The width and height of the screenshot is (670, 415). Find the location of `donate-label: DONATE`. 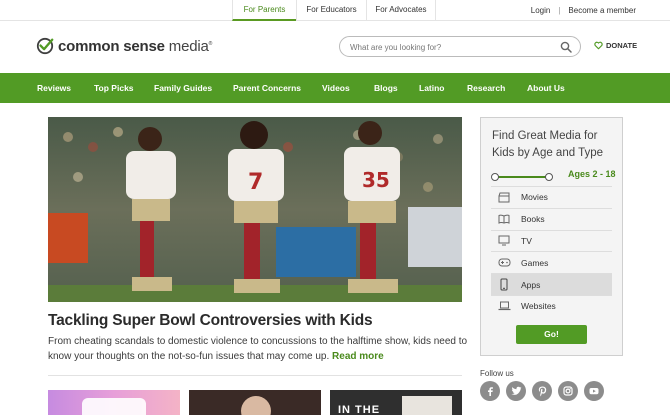

donate-label: DONATE is located at coordinates (622, 45).